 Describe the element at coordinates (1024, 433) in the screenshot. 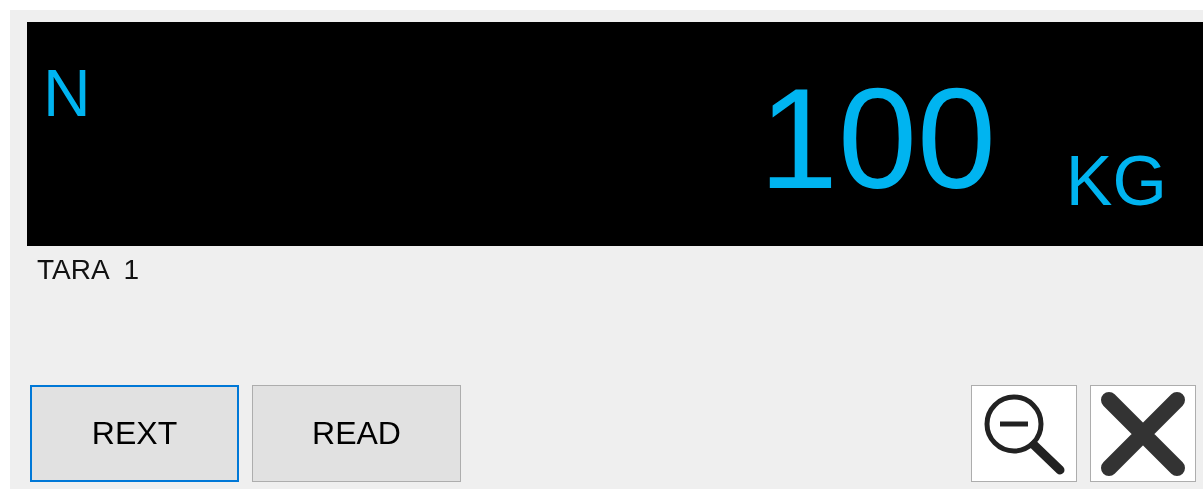

I see `zoom-out-button` at that location.